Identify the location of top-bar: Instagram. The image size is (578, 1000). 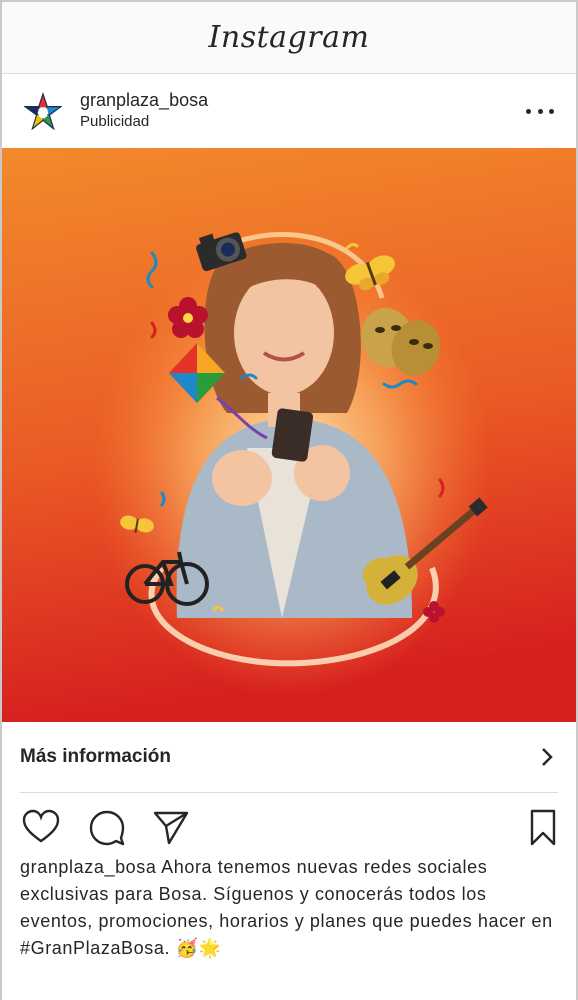
(289, 38).